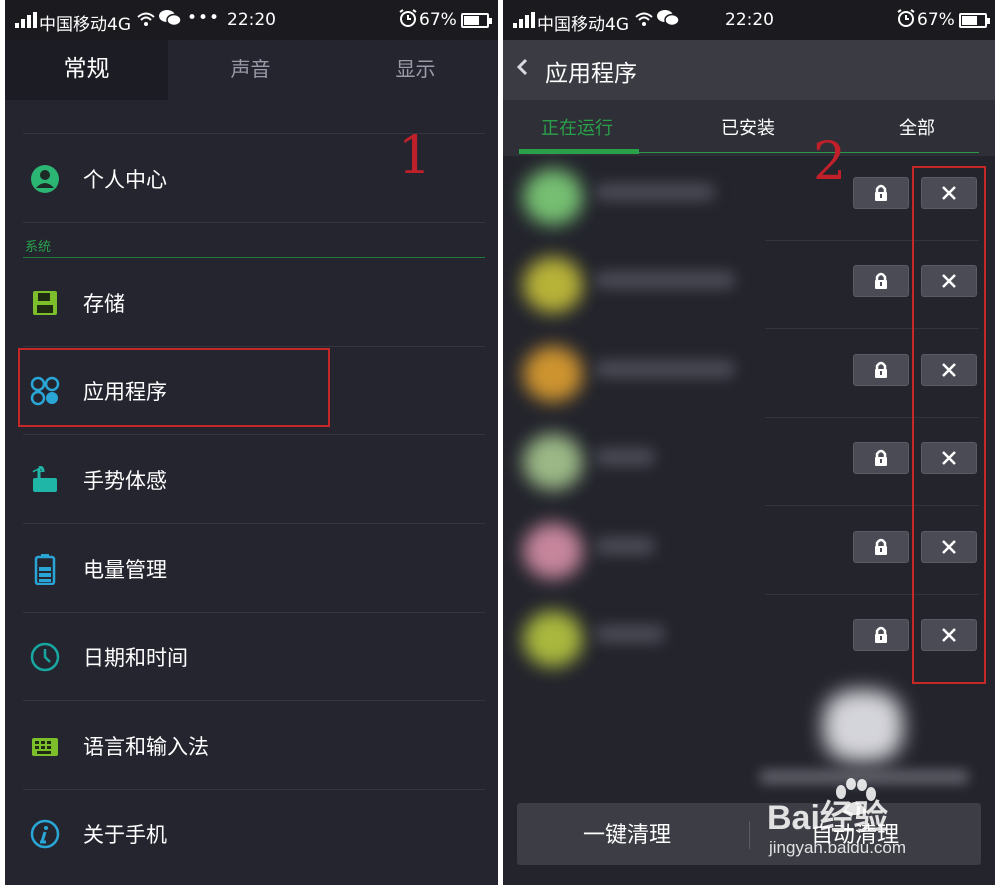 Image resolution: width=1000 pixels, height=885 pixels. I want to click on page-title: 应用程序, so click(591, 74).